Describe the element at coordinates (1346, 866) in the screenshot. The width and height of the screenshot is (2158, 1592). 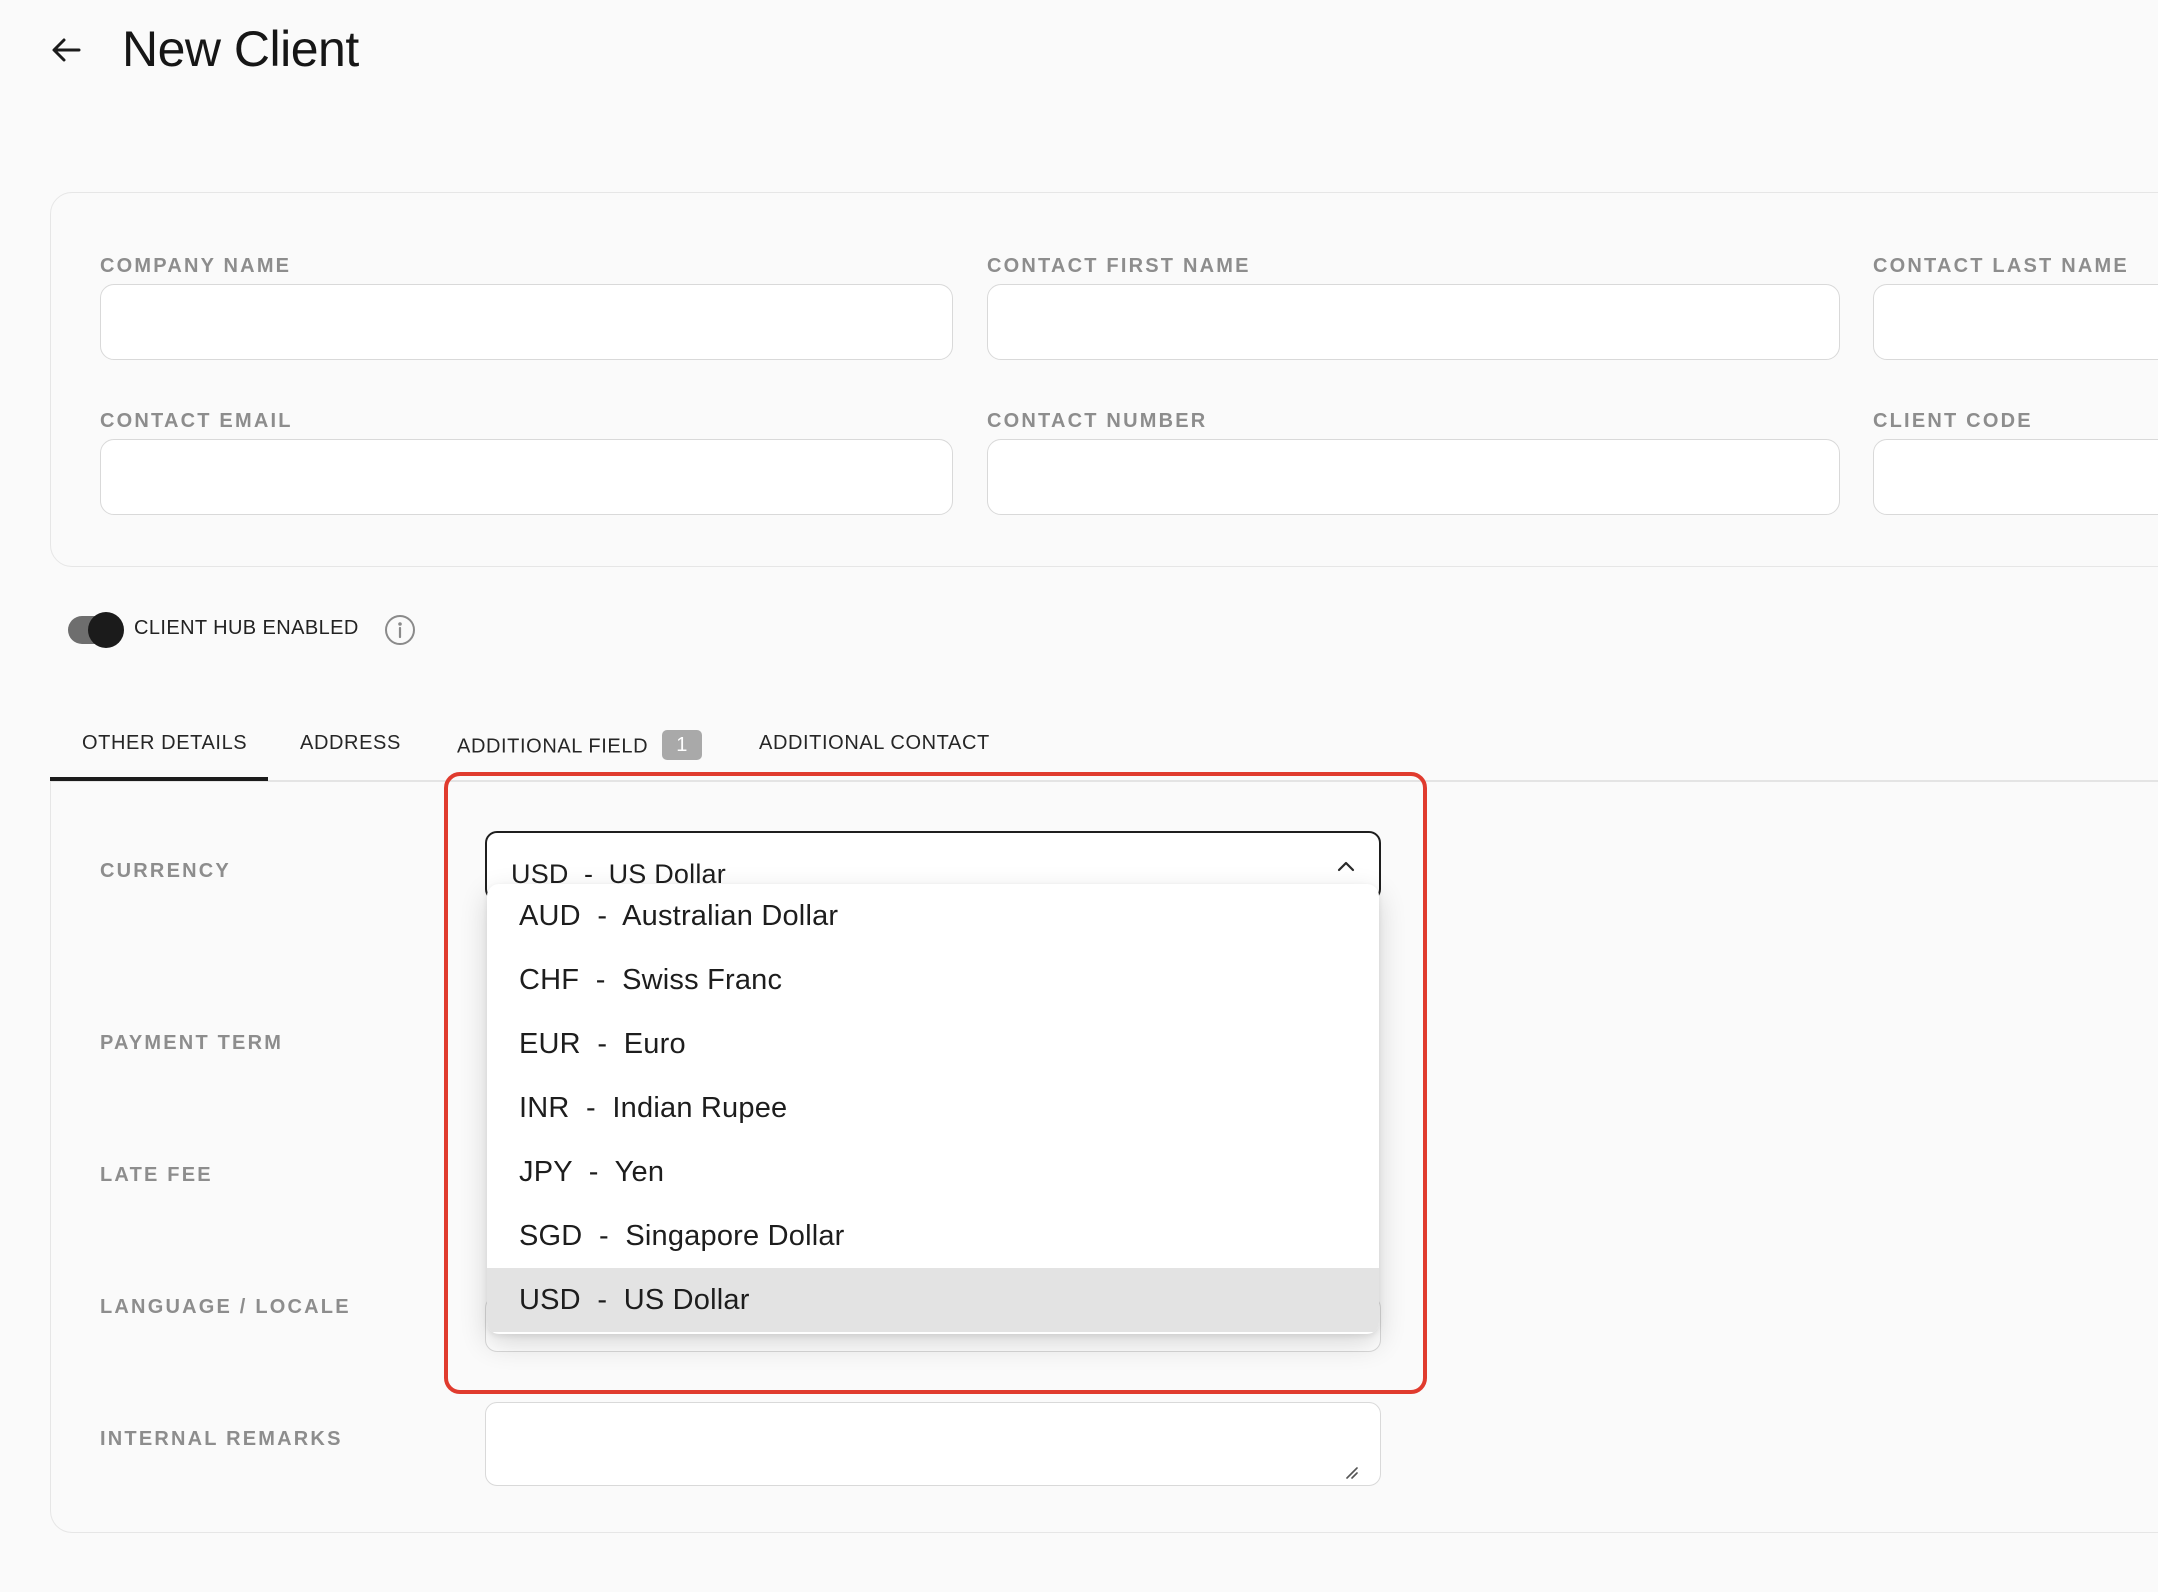
I see `chevron-up-icon` at that location.